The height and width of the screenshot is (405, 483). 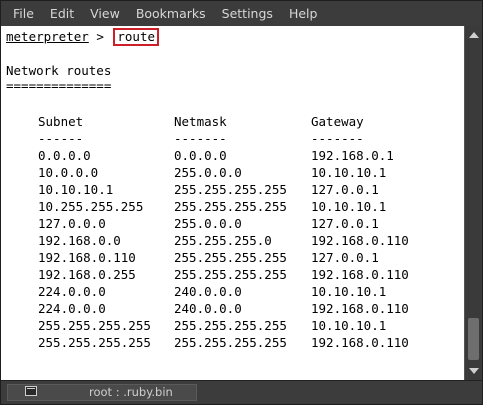 I want to click on menu-help: Help, so click(x=303, y=13).